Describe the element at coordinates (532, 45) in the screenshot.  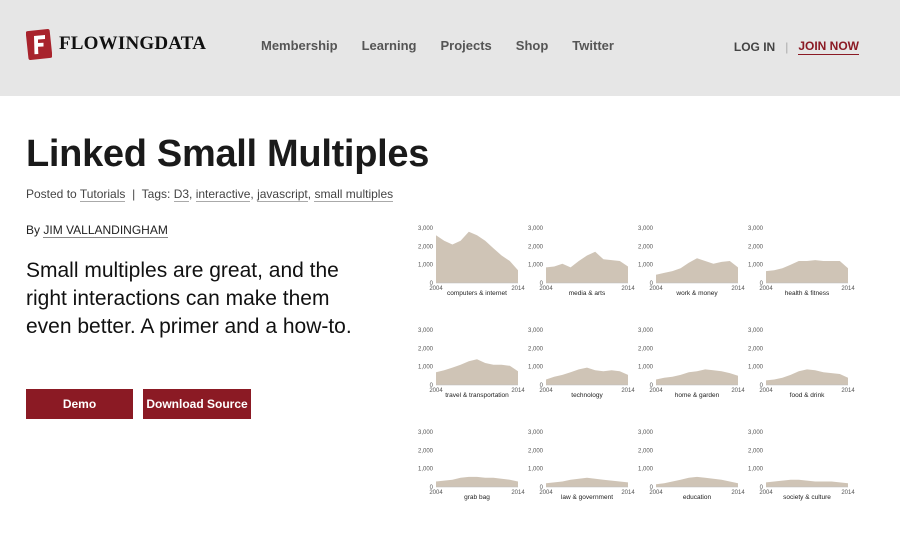
I see `nav-shop: Shop` at that location.